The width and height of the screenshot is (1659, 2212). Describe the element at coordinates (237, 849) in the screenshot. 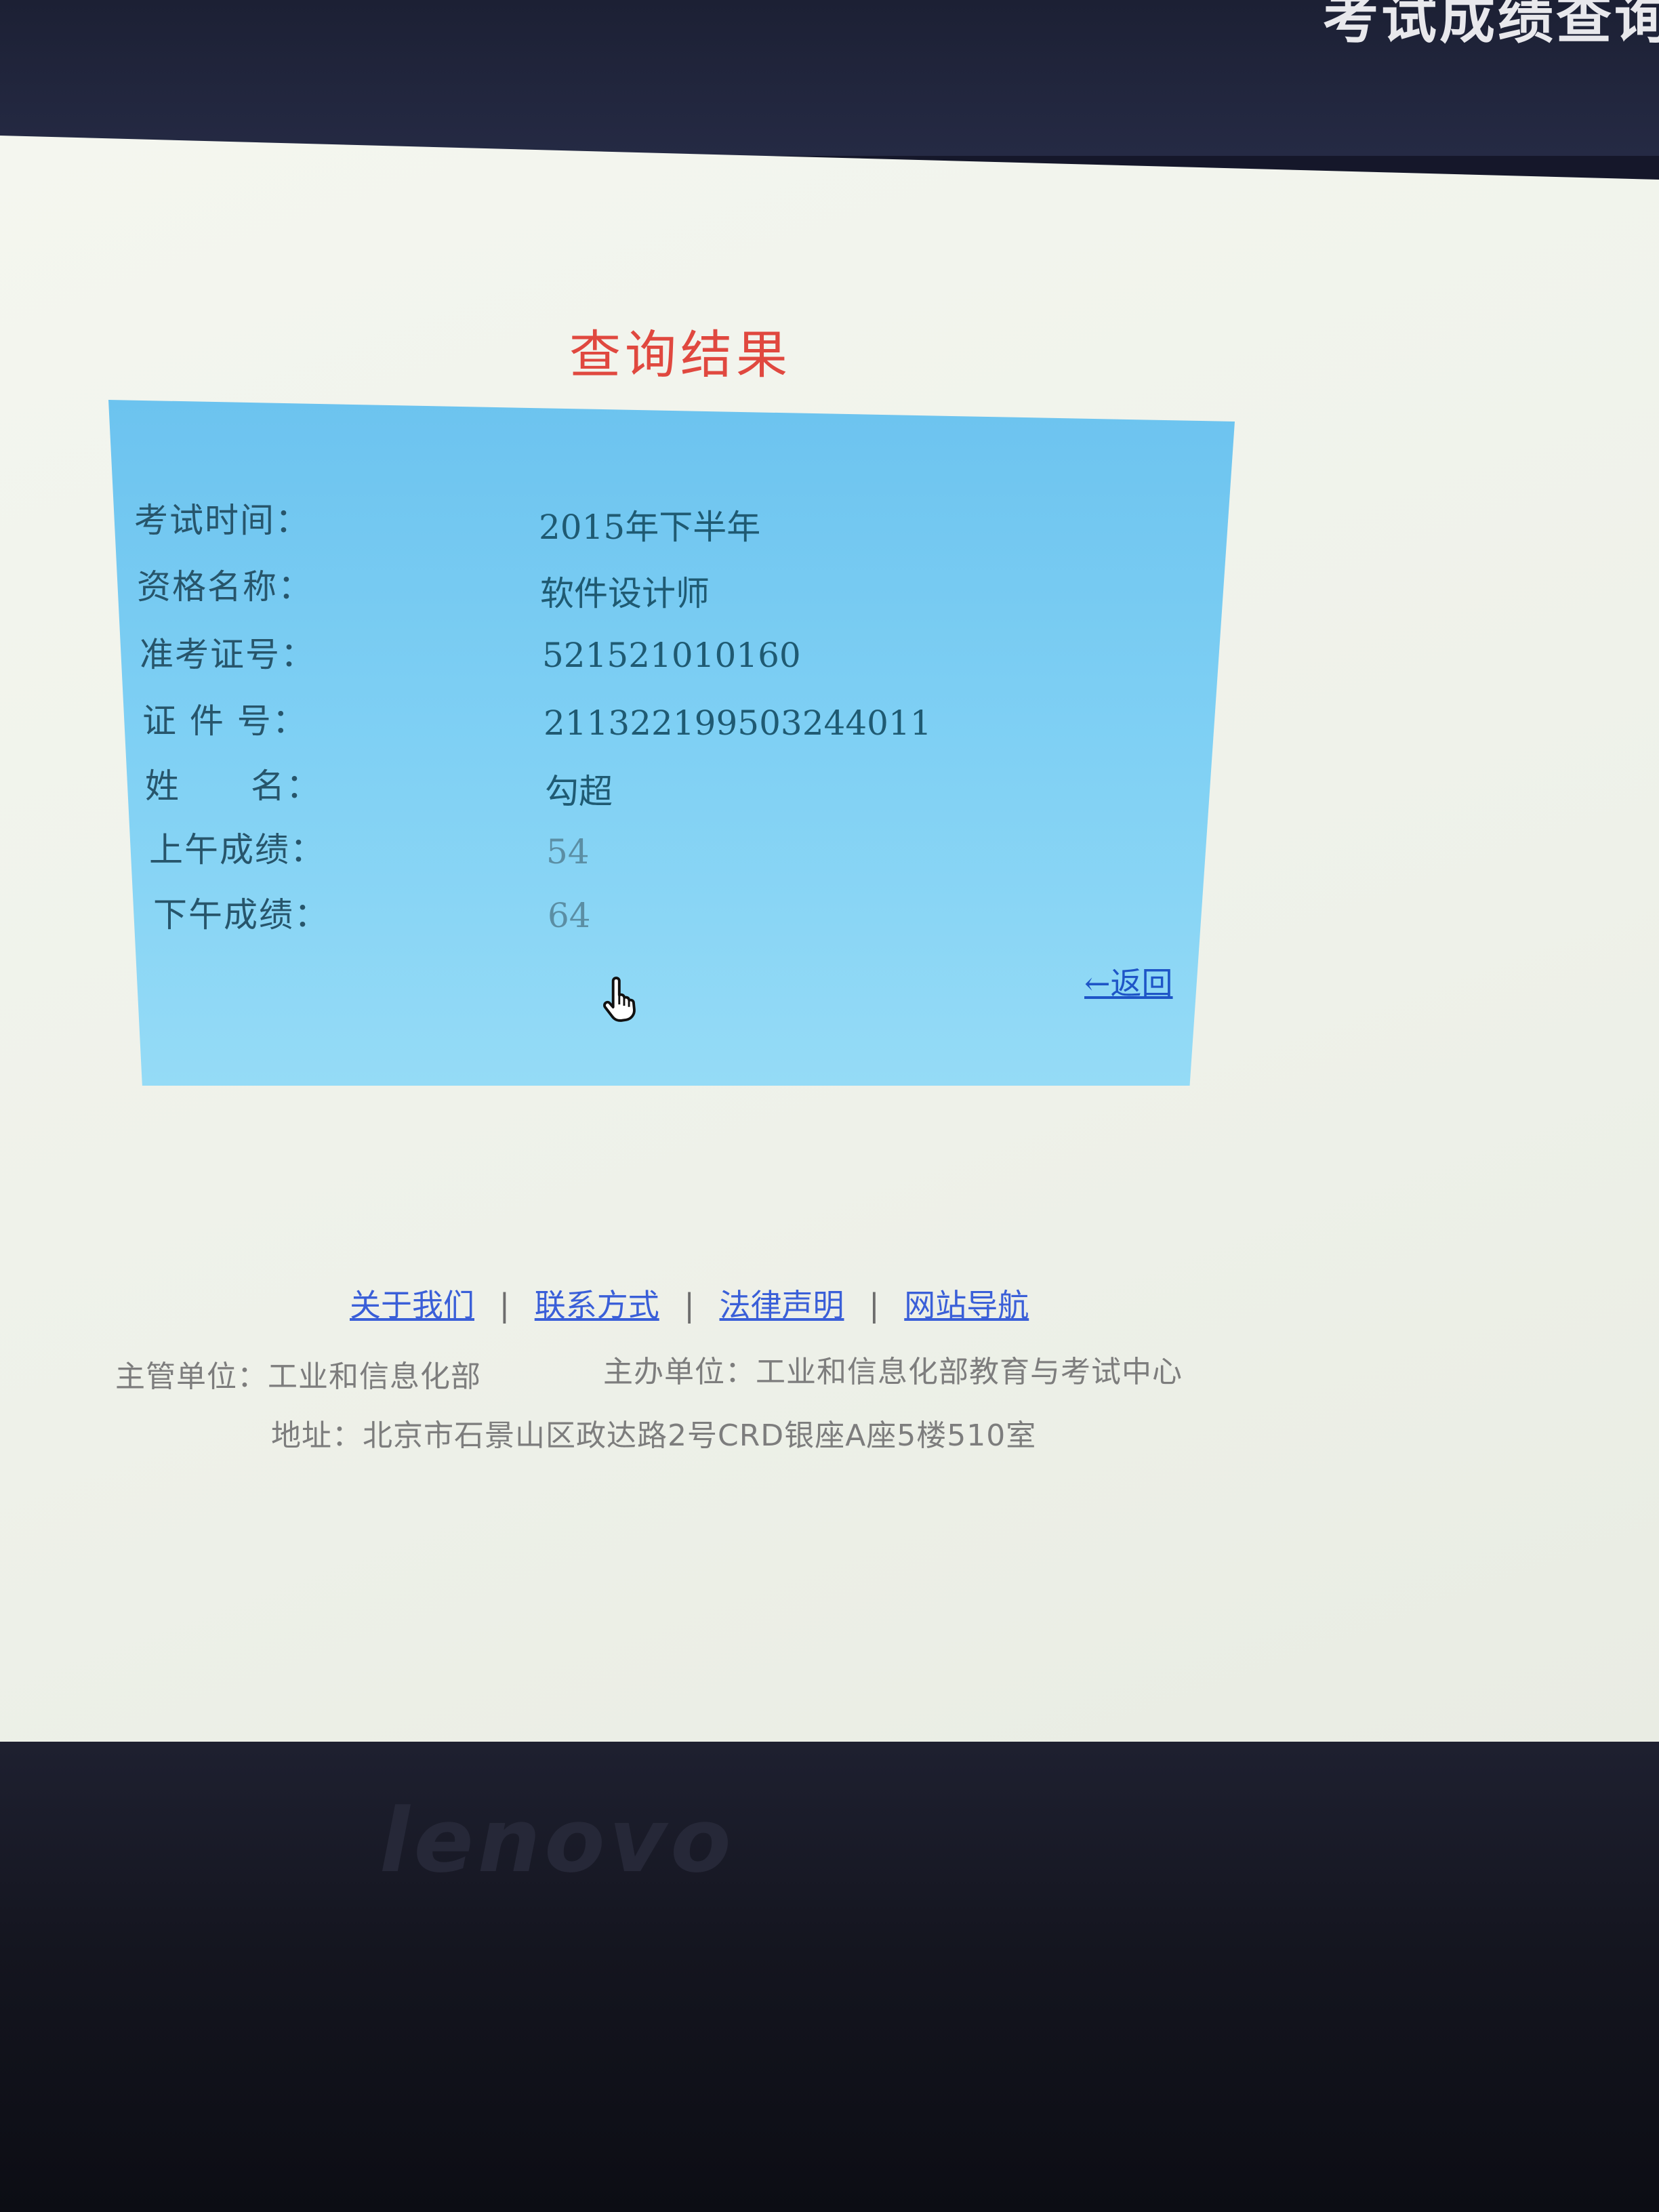

I see `morning-score-label: 上午成绩：` at that location.